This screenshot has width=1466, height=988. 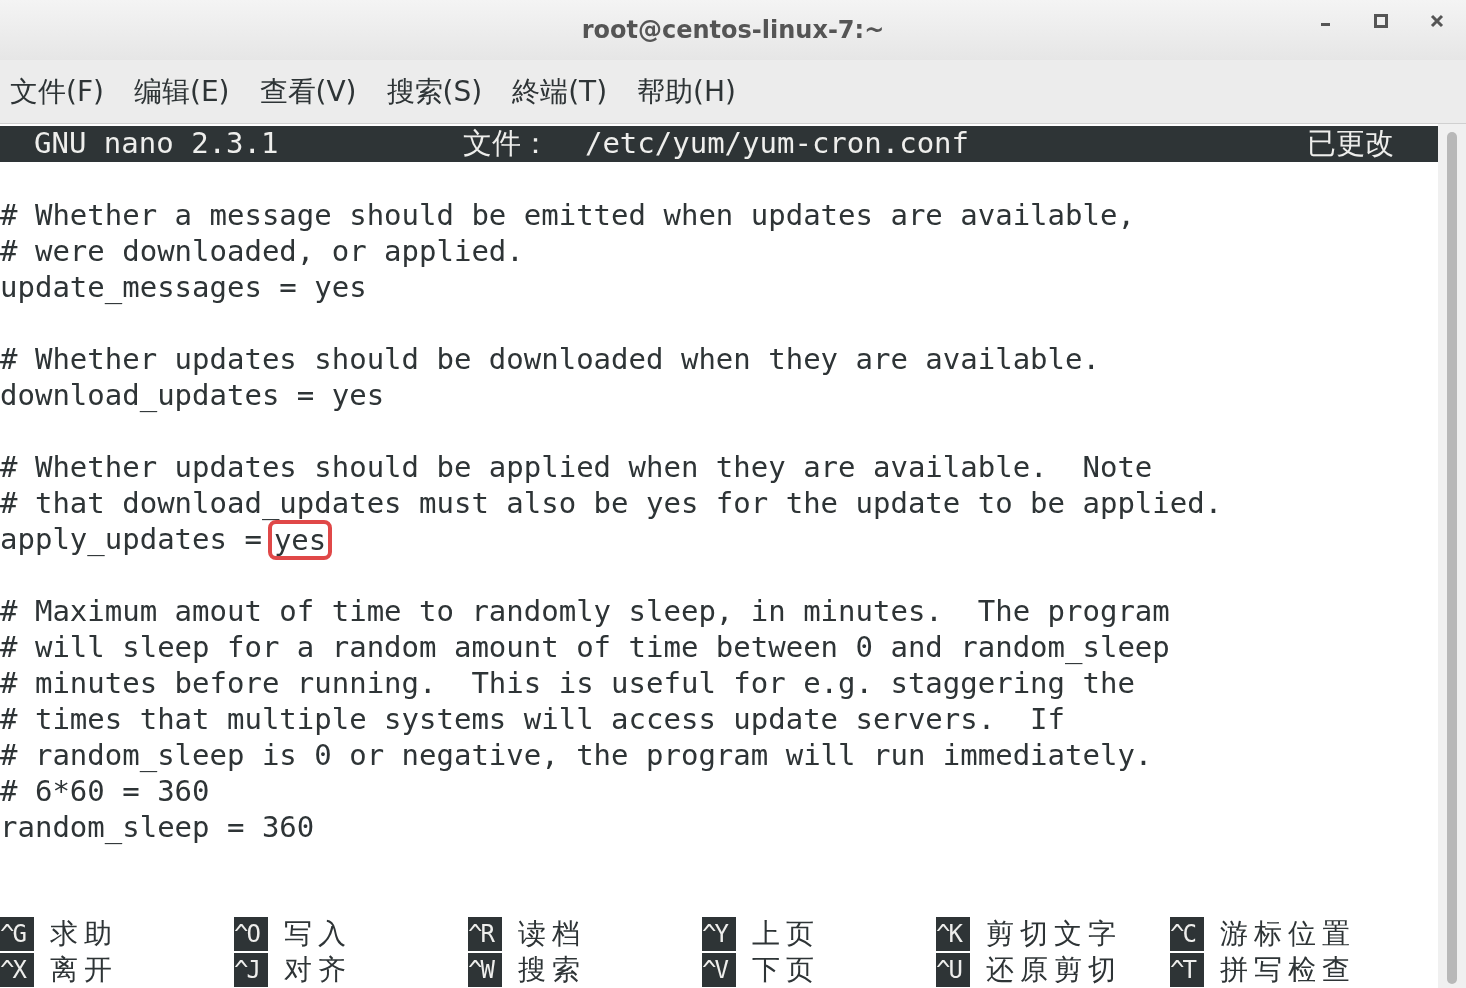 What do you see at coordinates (251, 970) in the screenshot?
I see `shortcut-key: ^J` at bounding box center [251, 970].